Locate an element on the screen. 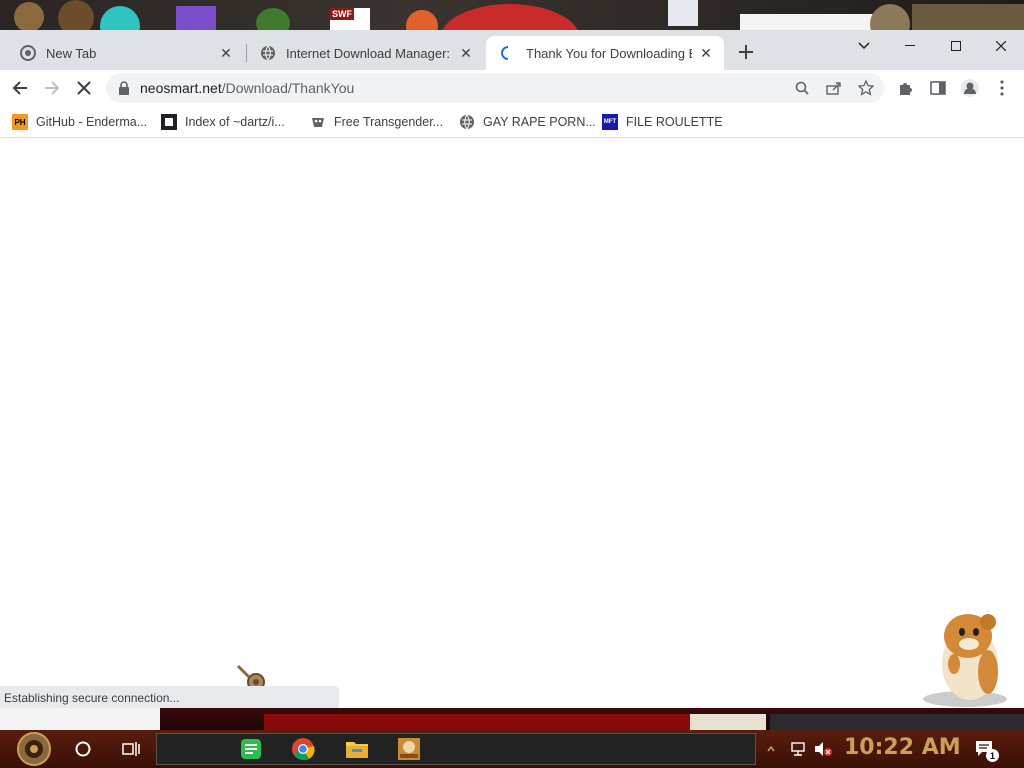 This screenshot has width=1024, height=768. cortana-circle-icon is located at coordinates (83, 749).